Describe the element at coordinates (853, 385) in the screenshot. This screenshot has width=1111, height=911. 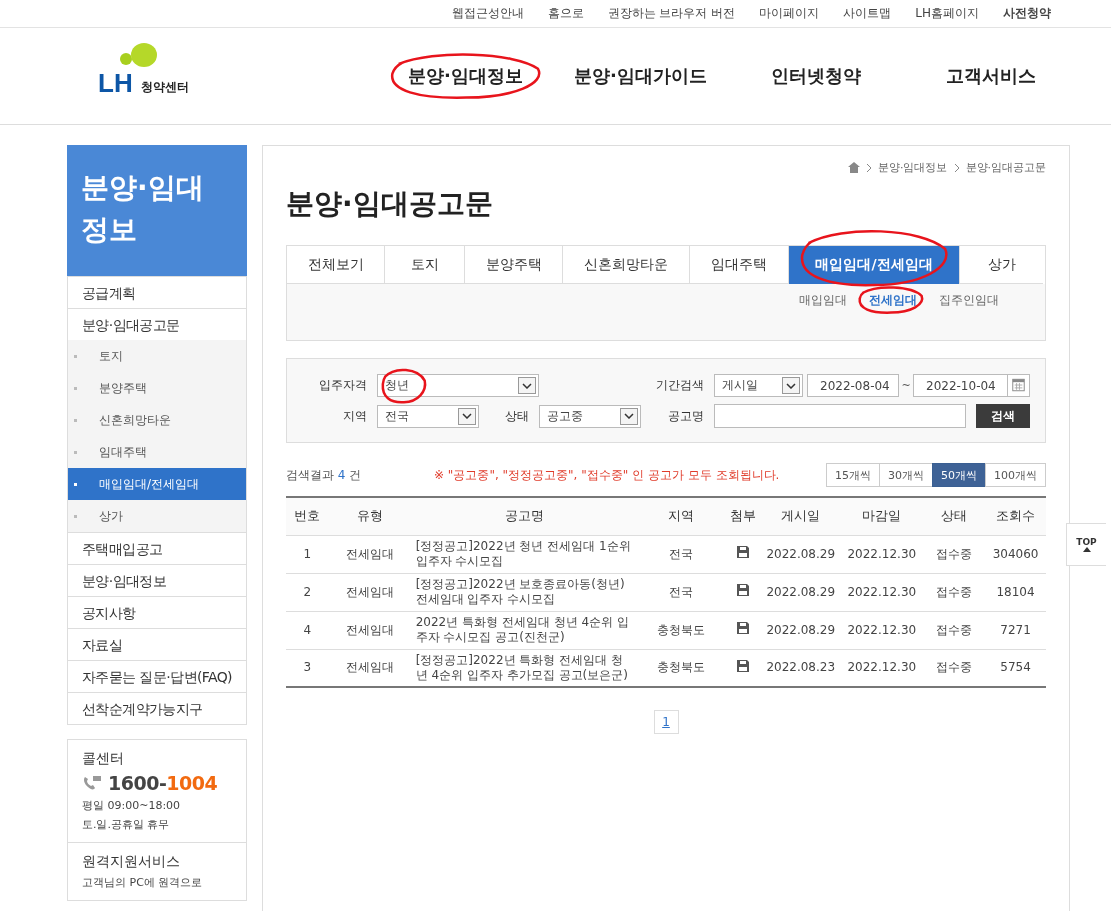
I see `start-date-field: 2022-08-04` at that location.